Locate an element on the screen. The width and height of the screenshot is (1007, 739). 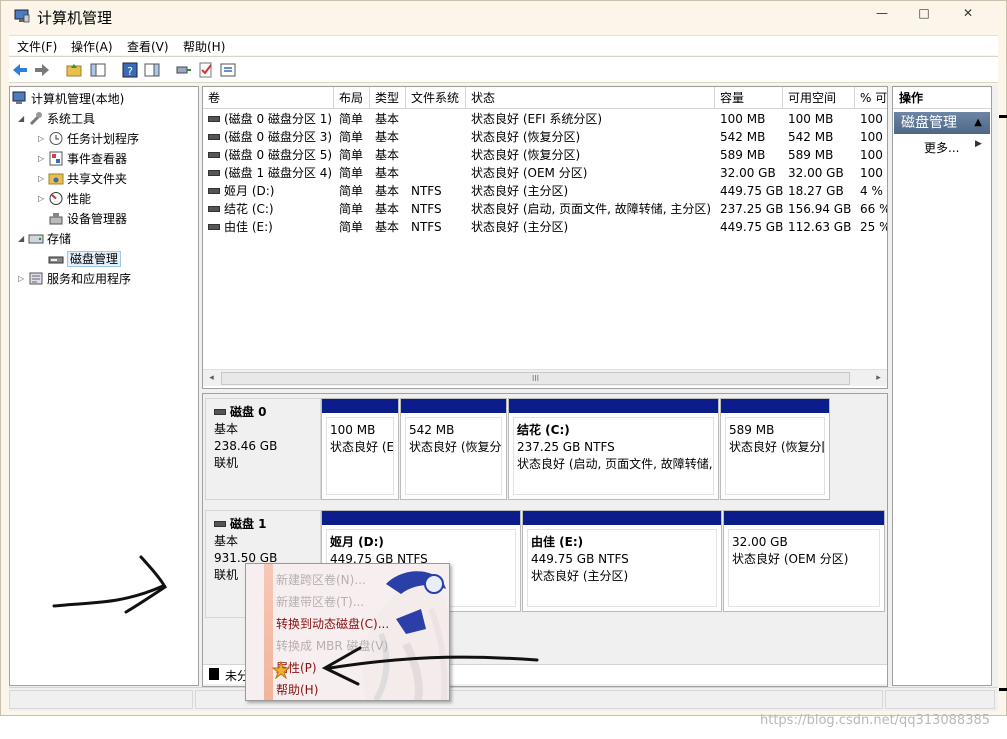
tree-item-device-manager: 设备管理器 is located at coordinates (87, 219).